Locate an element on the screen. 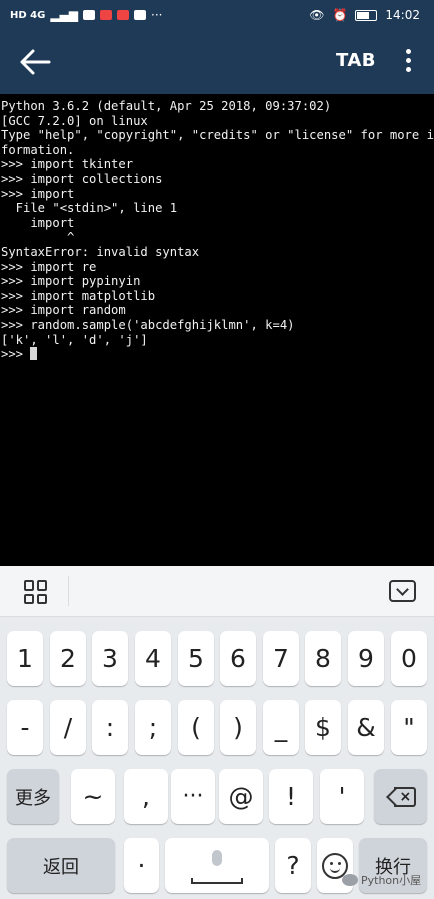 The height and width of the screenshot is (899, 434). key-hyphen: - is located at coordinates (25, 727).